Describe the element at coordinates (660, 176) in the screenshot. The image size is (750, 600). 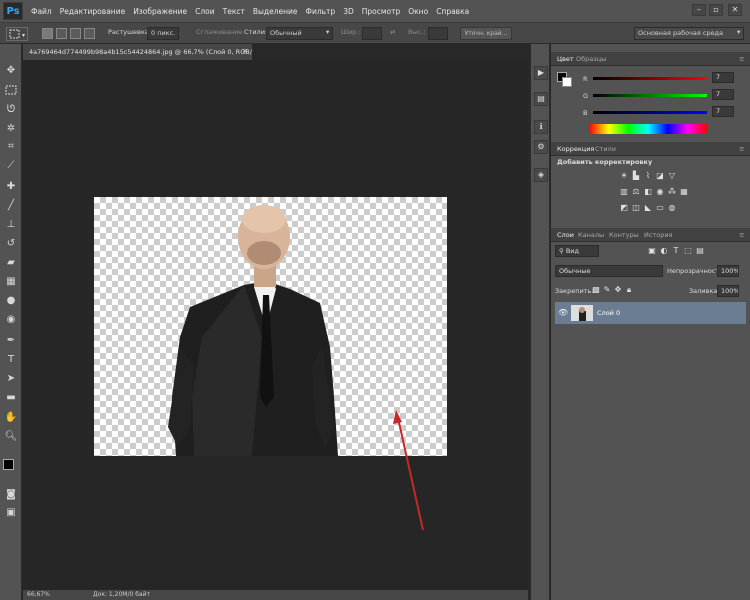
I see `exposure-icon: ◪` at that location.